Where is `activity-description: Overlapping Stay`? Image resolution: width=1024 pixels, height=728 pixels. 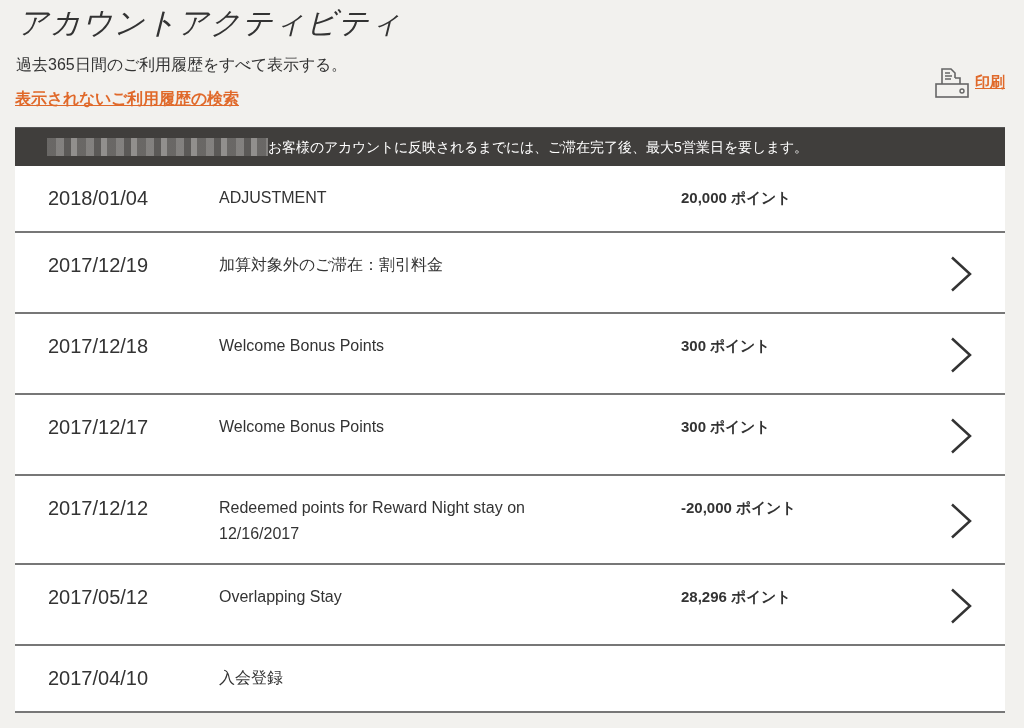 activity-description: Overlapping Stay is located at coordinates (281, 597).